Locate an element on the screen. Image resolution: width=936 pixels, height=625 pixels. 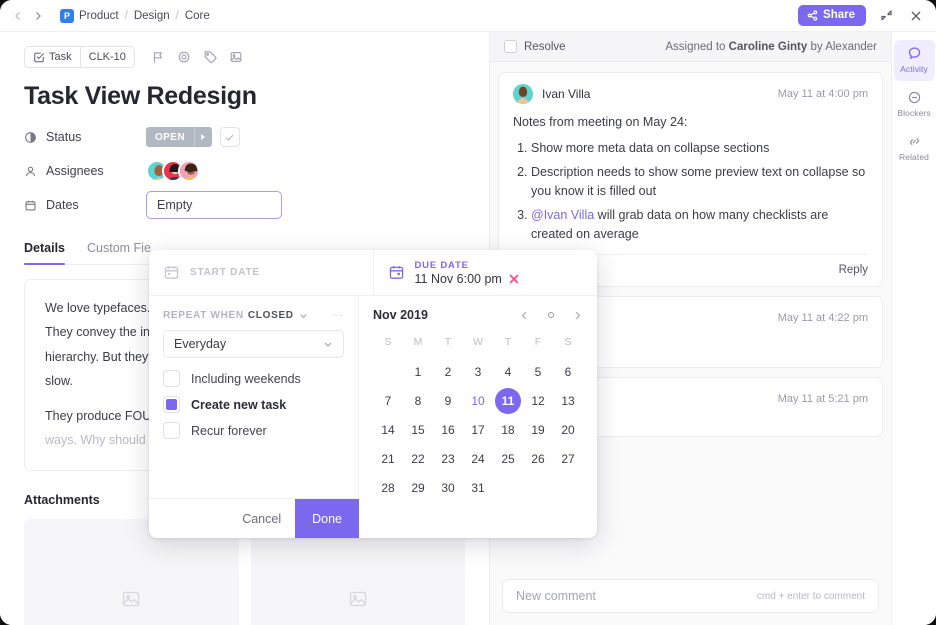
due-date-section: DUE DATE 11 Nov 6:00 pm is located at coordinates (485, 272).